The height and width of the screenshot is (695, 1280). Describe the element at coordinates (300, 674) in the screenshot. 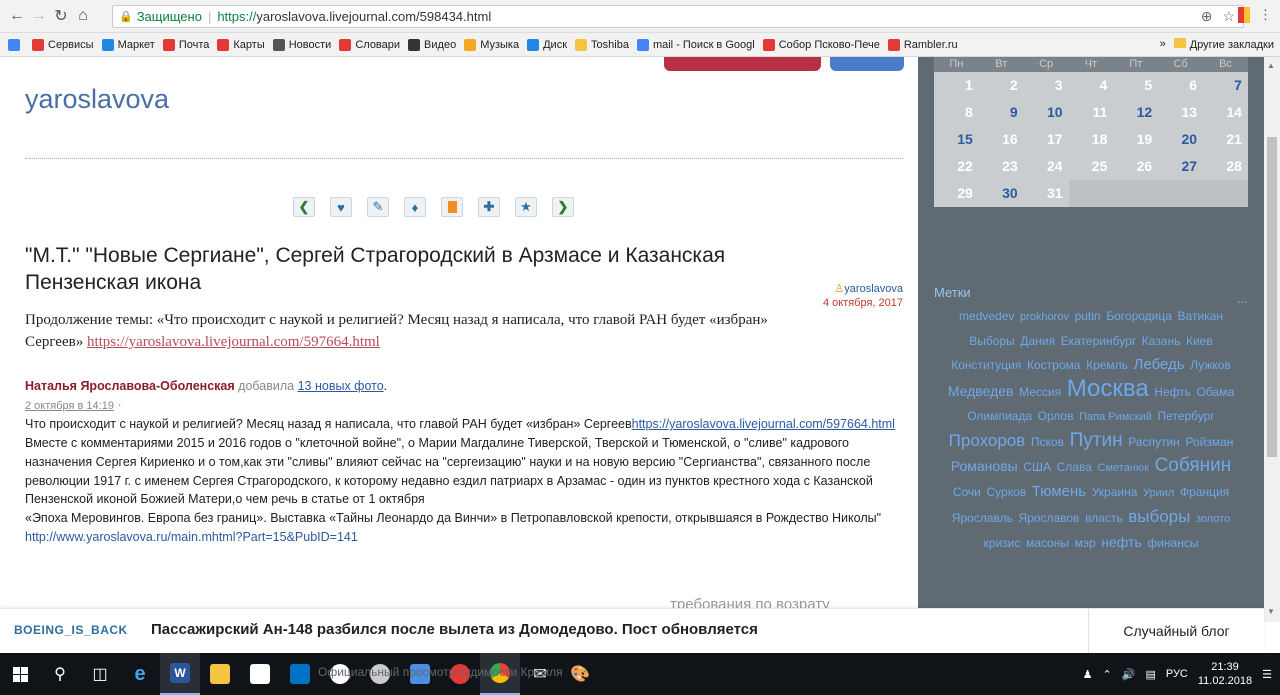

I see `outlook-icon` at that location.